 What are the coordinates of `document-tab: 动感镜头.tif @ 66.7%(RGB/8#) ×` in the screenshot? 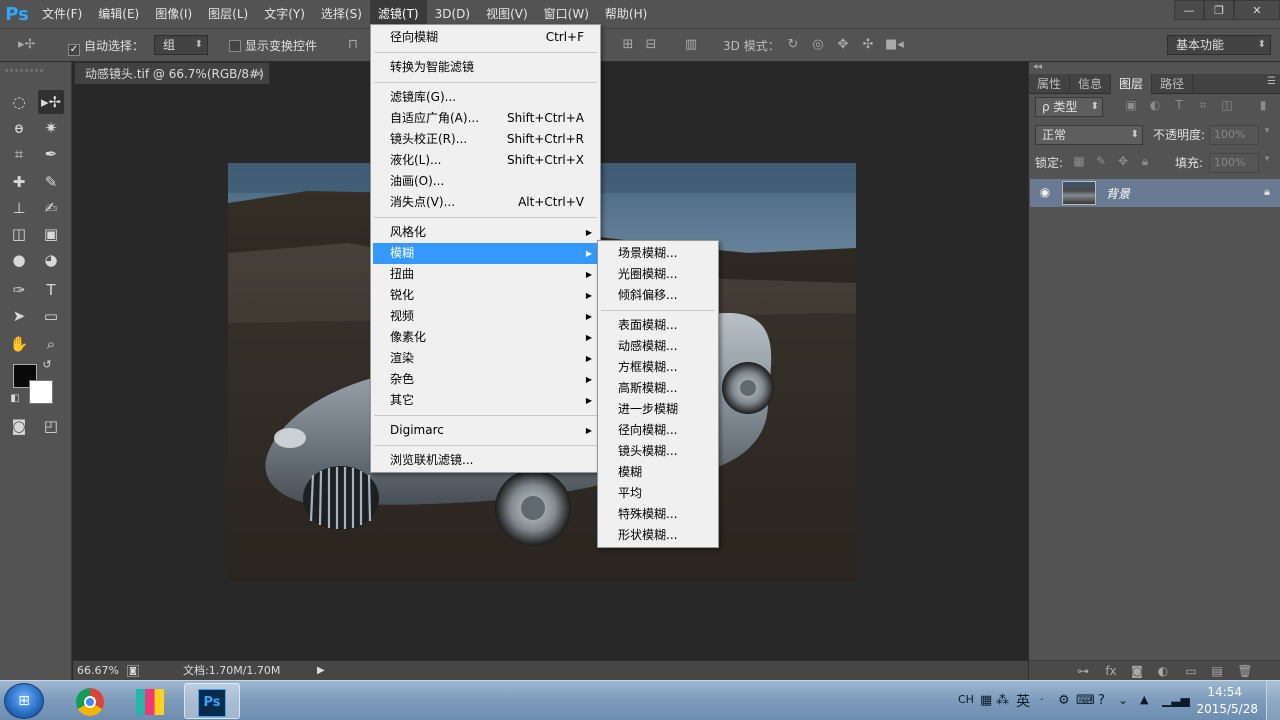 It's located at (172, 73).